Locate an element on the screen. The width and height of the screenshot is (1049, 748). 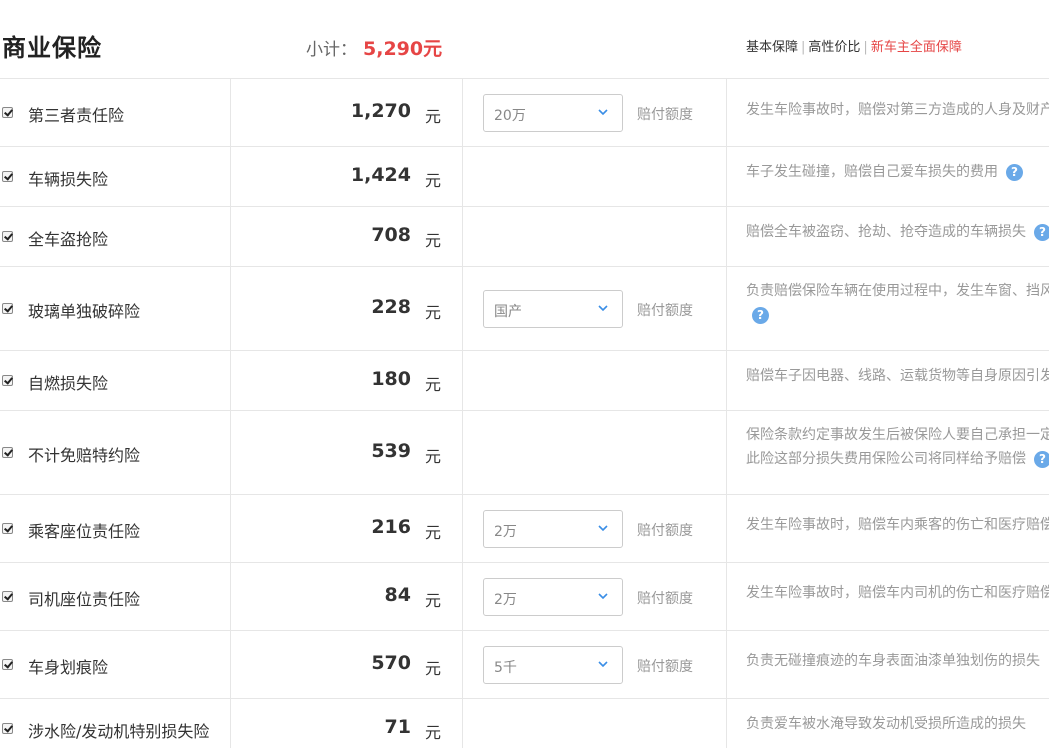
insurance-description: 发生车险事故时，赔偿对第三方造成的人身及财产 is located at coordinates (897, 110).